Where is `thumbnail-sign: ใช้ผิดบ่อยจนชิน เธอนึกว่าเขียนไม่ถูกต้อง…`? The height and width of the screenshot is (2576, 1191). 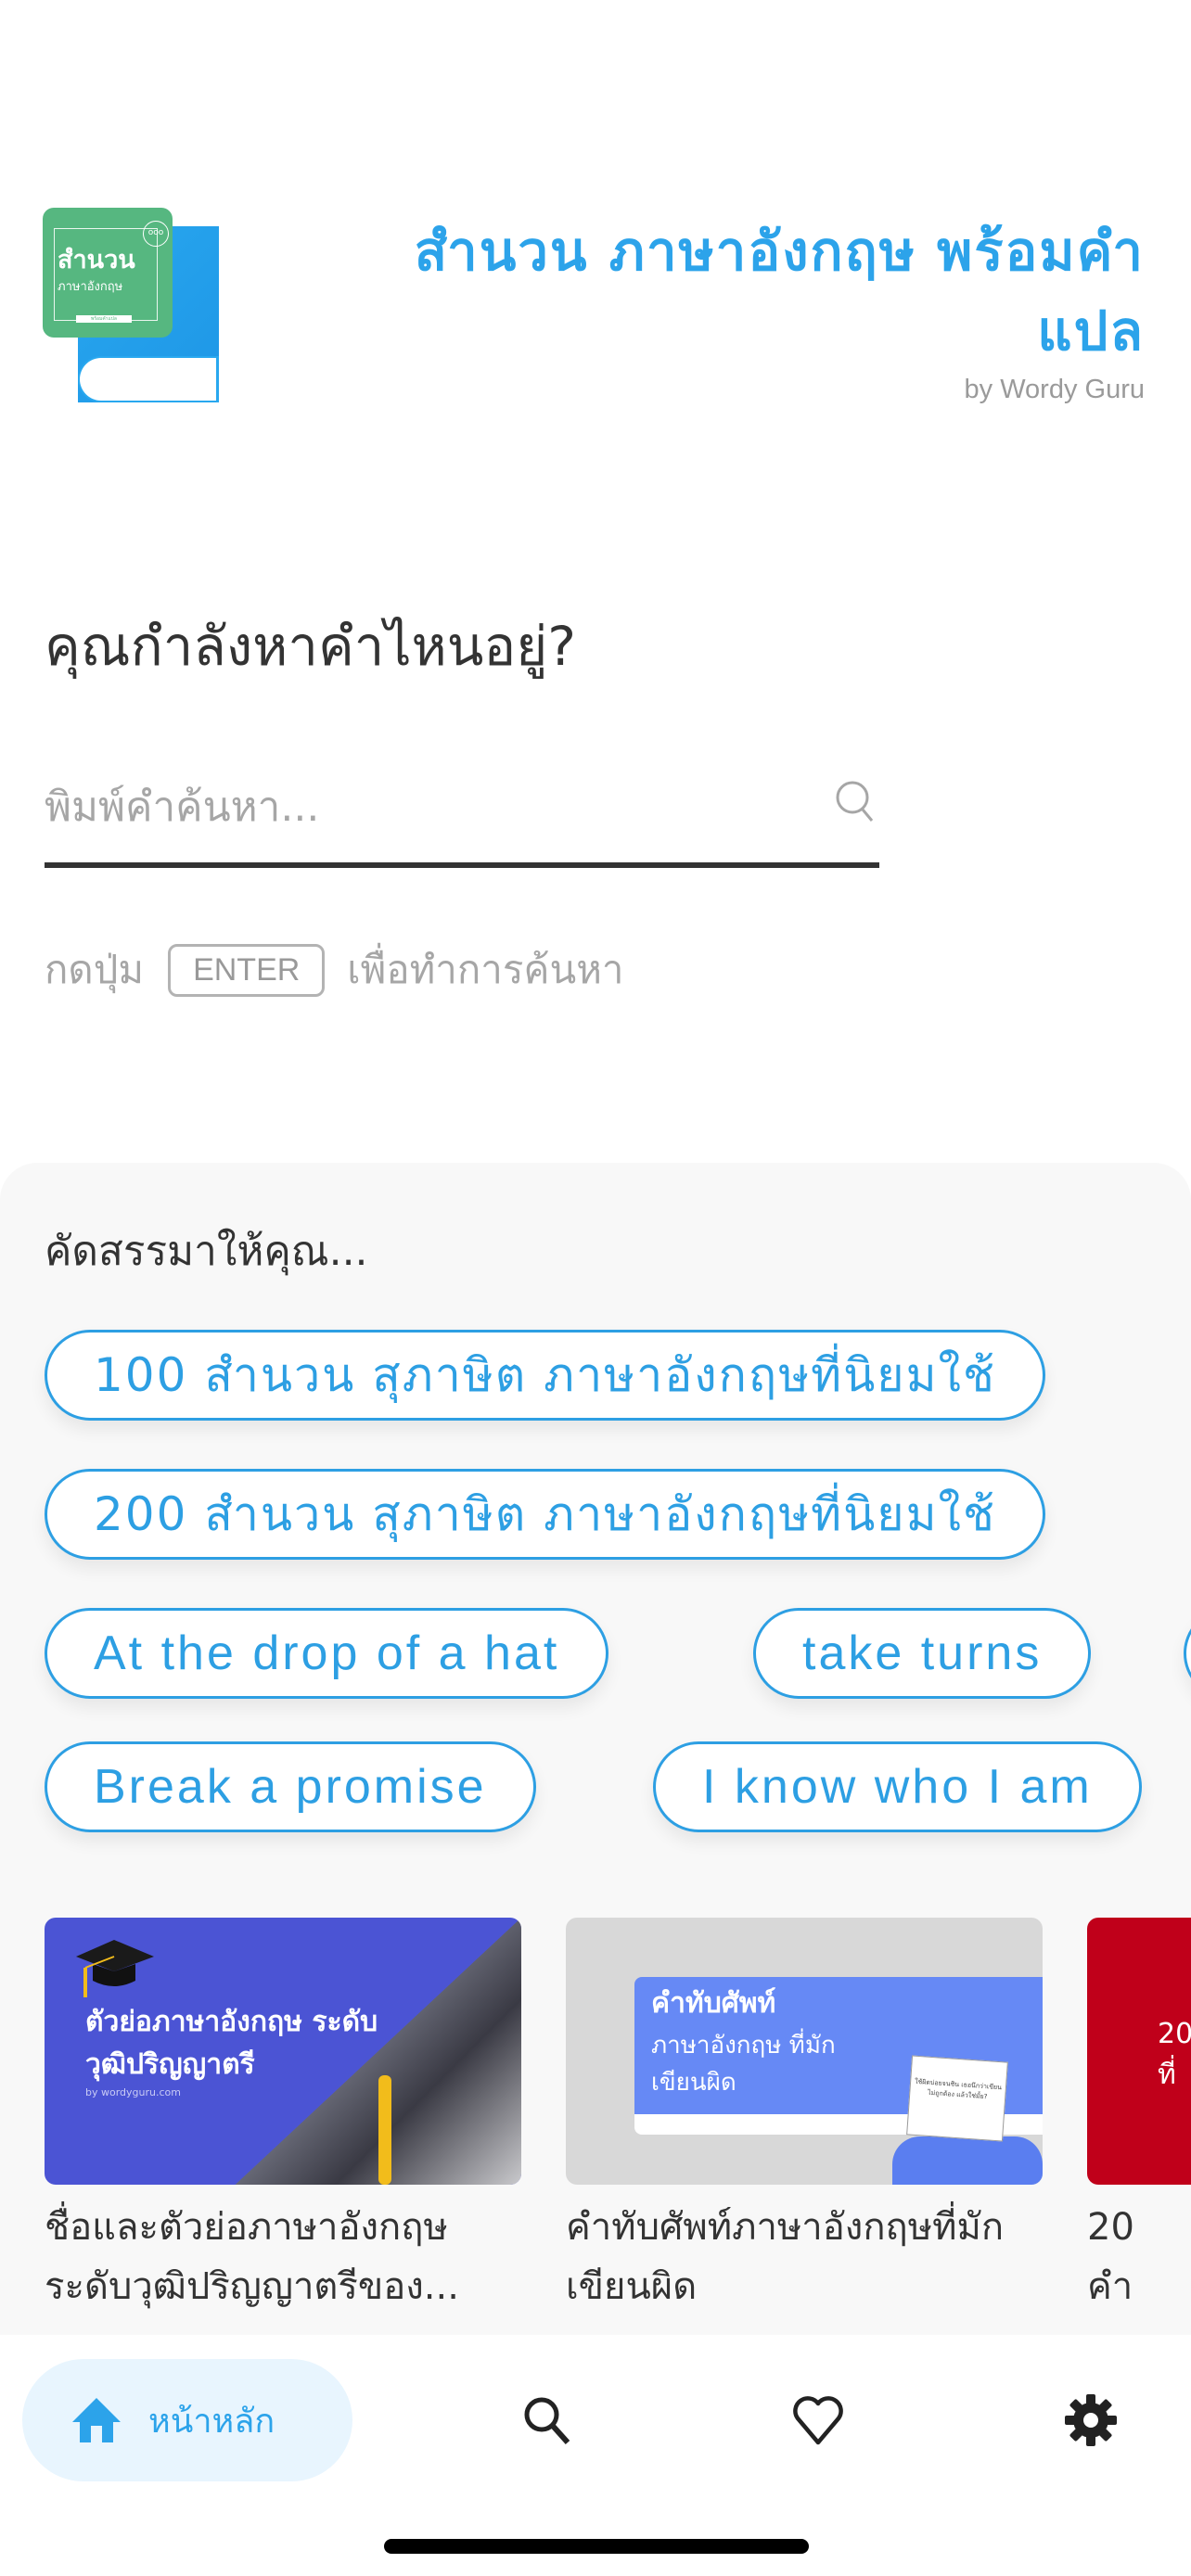
thumbnail-sign: ใช้ผิดบ่อยจนชิน เธอนึกว่าเขียนไม่ถูกต้อง… is located at coordinates (957, 2098).